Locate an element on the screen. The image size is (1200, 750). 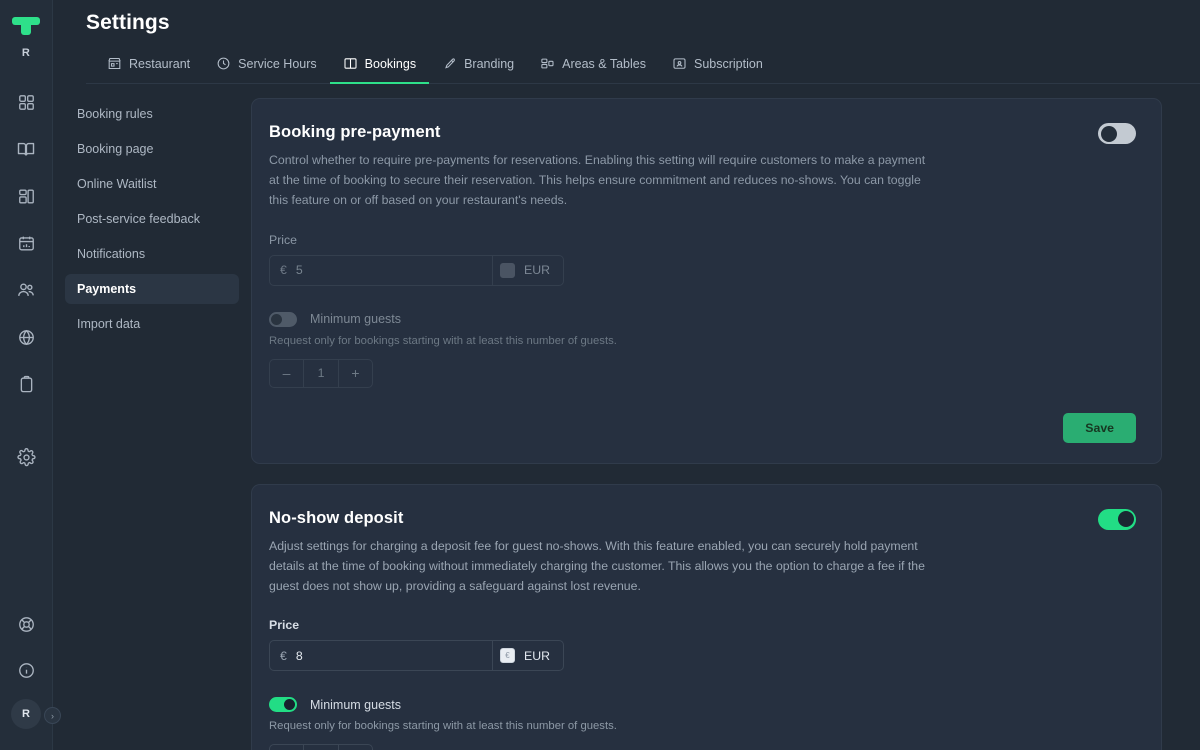
card-title: No-show deposit is located at coordinates (336, 517).